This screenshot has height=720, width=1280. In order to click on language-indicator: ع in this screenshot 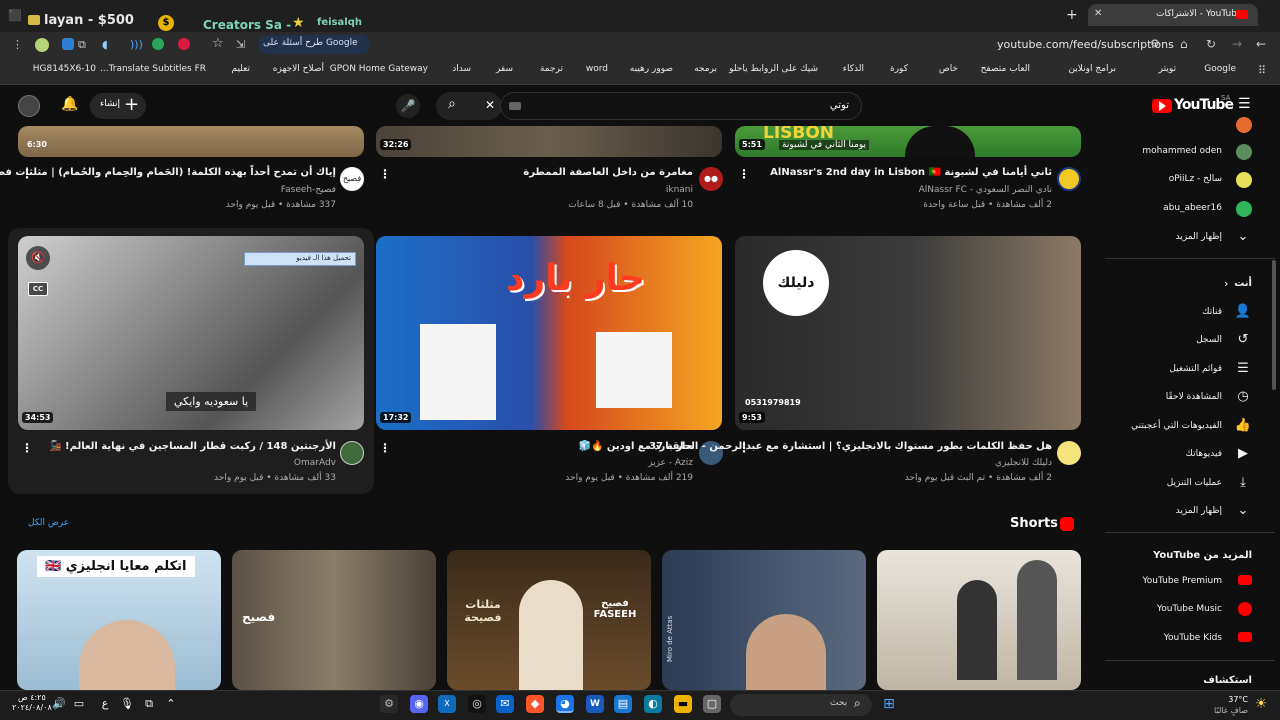, I will do `click(105, 704)`.